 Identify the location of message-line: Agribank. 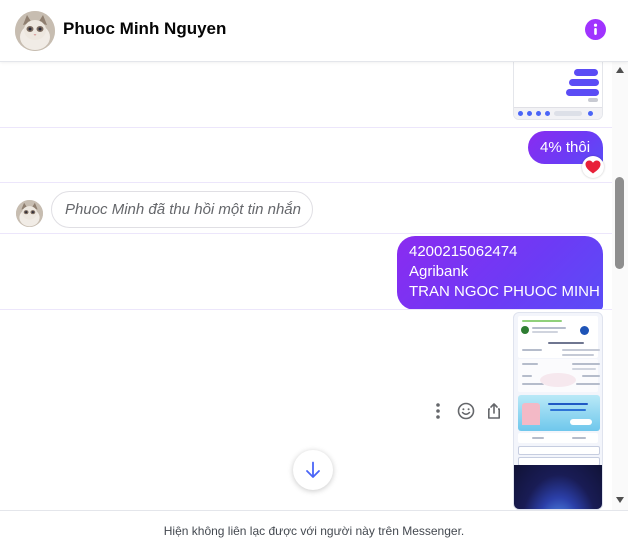
(439, 271).